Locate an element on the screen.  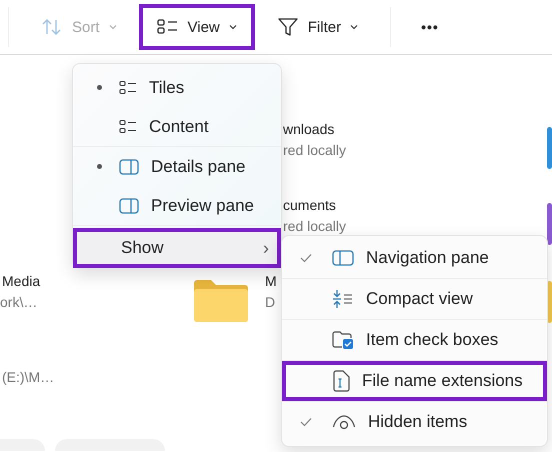
menu-item: Hidden items is located at coordinates (414, 422).